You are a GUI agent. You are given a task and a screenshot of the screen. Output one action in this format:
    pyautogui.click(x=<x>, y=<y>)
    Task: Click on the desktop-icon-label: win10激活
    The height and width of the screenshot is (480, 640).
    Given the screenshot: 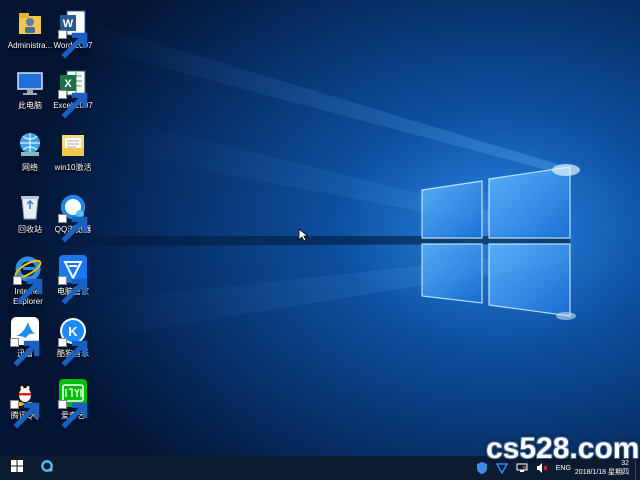 What is the action you would take?
    pyautogui.click(x=73, y=167)
    